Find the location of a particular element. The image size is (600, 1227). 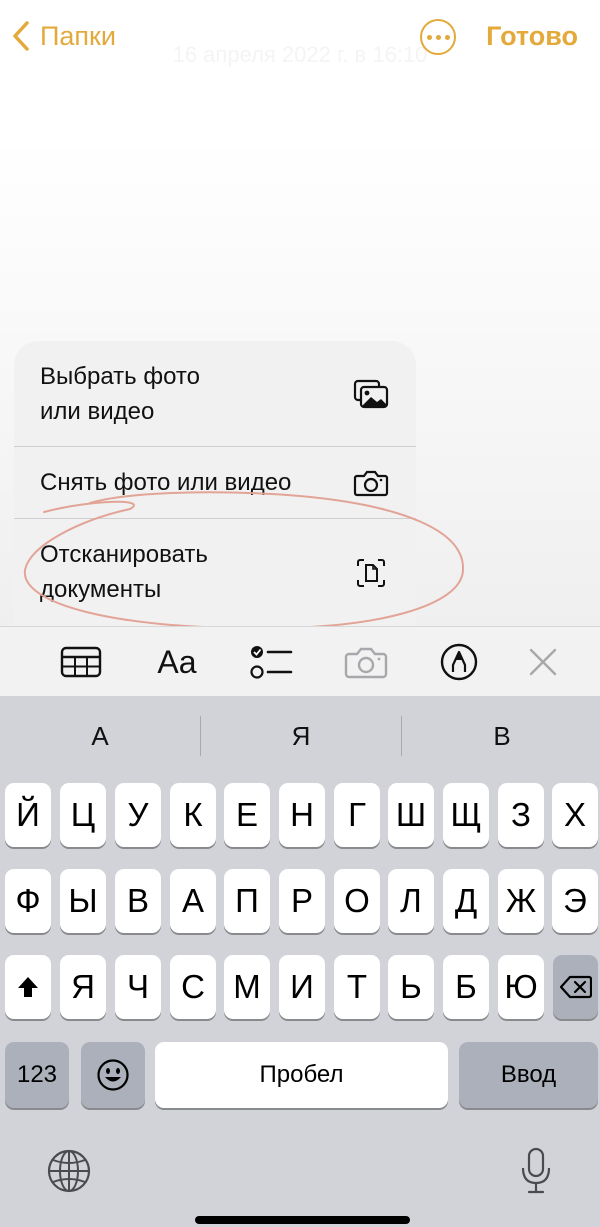

menu-item-choose-photo: Выбрать фото или видео is located at coordinates (215, 394).